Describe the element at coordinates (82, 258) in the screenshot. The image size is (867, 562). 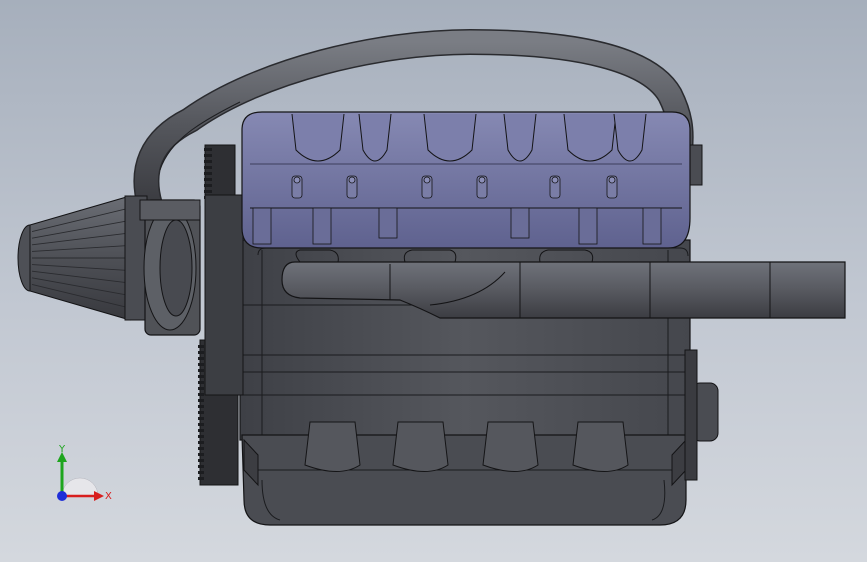
I see `air-filter` at that location.